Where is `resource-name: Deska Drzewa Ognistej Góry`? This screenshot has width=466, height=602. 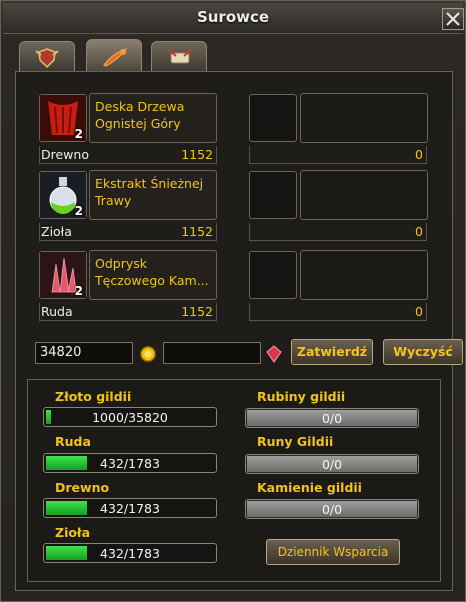 resource-name: Deska Drzewa Ognistej Góry is located at coordinates (140, 115).